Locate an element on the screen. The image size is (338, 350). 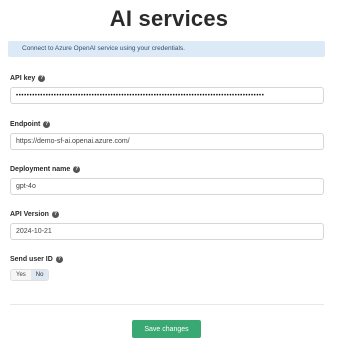
endpoint-input: https://demo-sf-ai.openai.azure.com/ is located at coordinates (167, 141).